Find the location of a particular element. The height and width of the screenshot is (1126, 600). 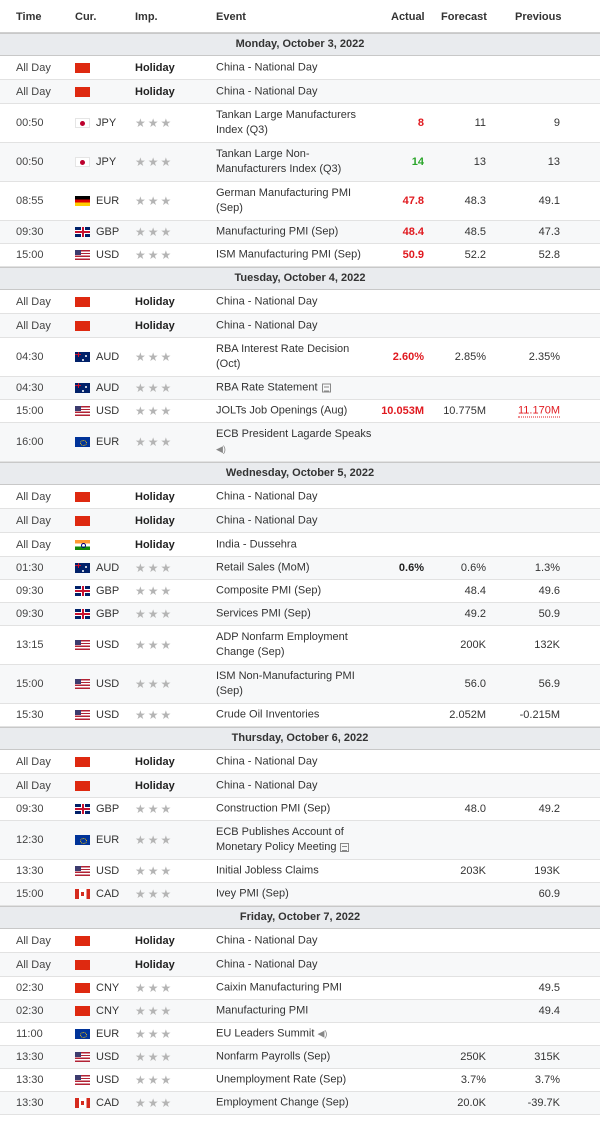

header-importance: Imp. is located at coordinates (146, 17).